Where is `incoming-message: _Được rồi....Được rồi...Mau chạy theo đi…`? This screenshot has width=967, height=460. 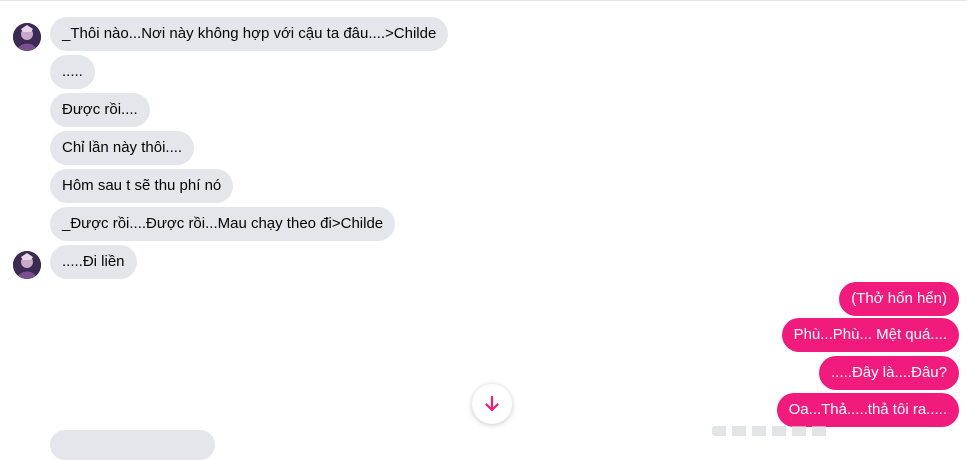
incoming-message: _Được rồi....Được rồi...Mau chạy theo đi… is located at coordinates (223, 224).